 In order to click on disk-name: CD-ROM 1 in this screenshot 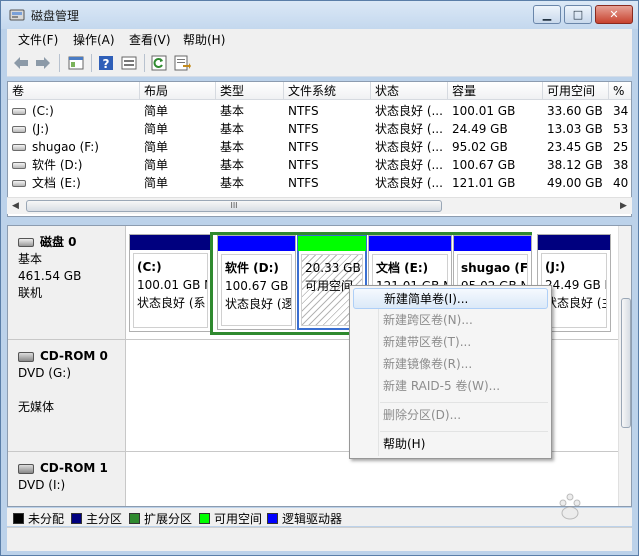, I will do `click(74, 468)`.